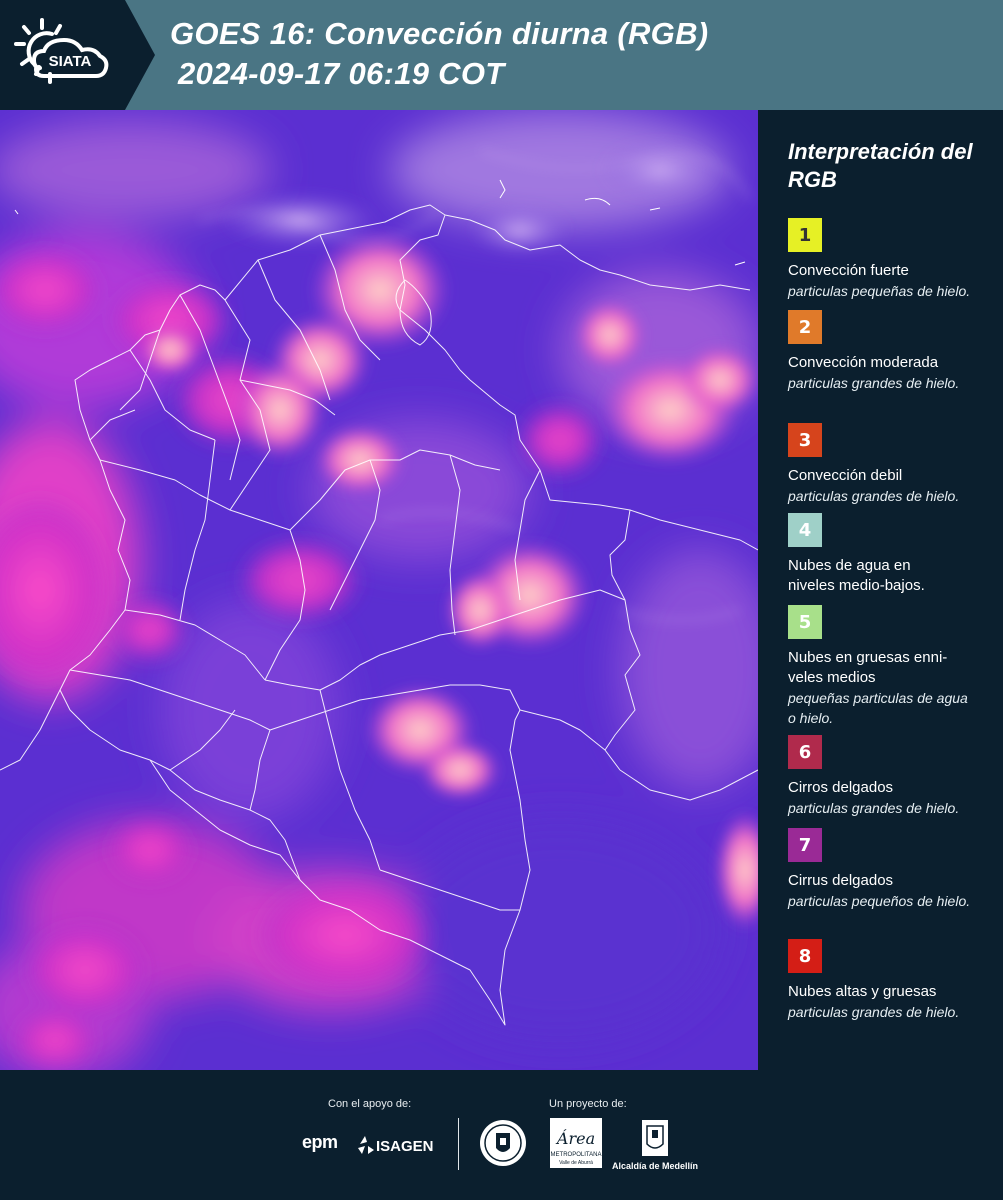 Image resolution: width=1003 pixels, height=1200 pixels. Describe the element at coordinates (805, 530) in the screenshot. I see `legend-swatch-4: 4` at that location.